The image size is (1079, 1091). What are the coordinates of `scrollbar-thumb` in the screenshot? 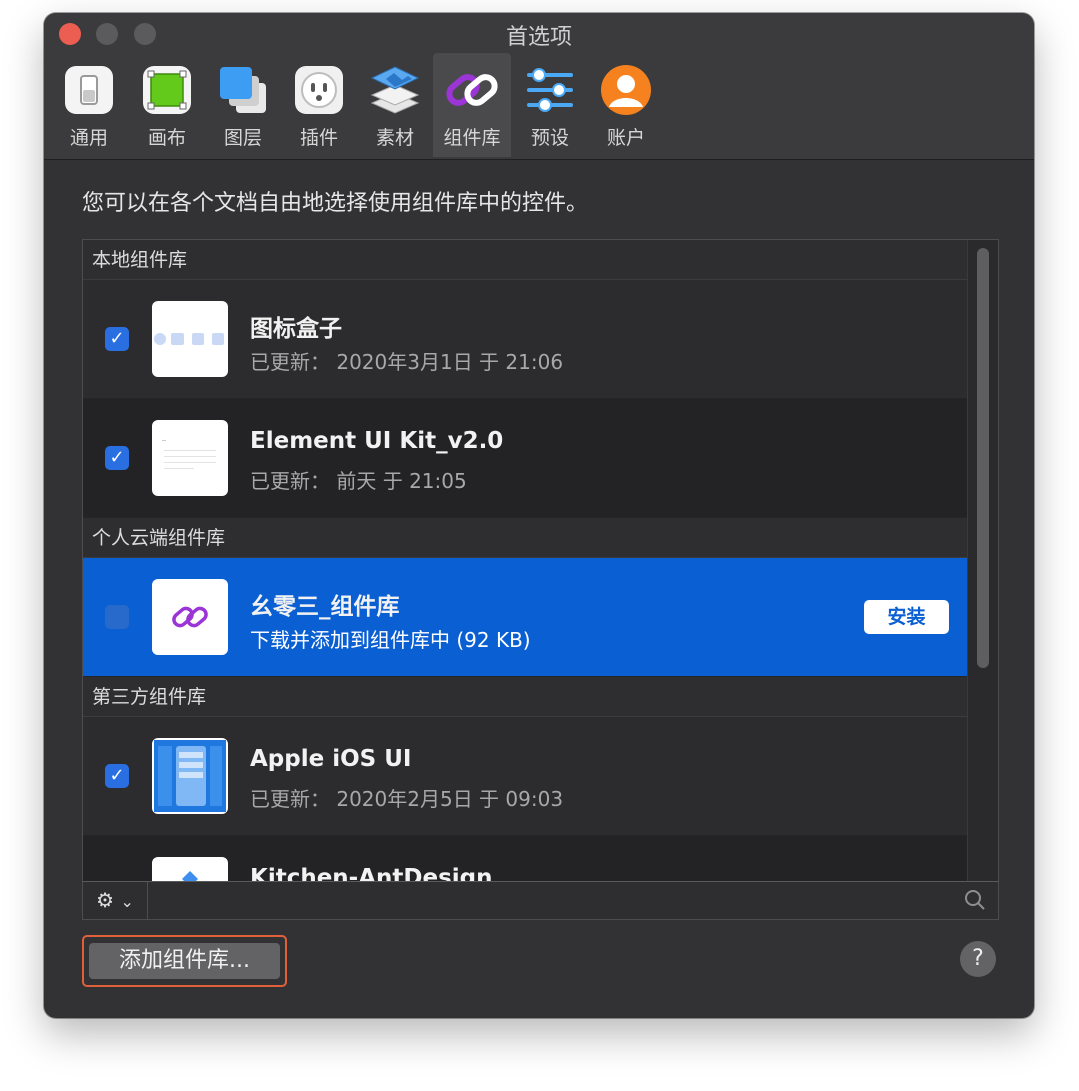 It's located at (983, 458).